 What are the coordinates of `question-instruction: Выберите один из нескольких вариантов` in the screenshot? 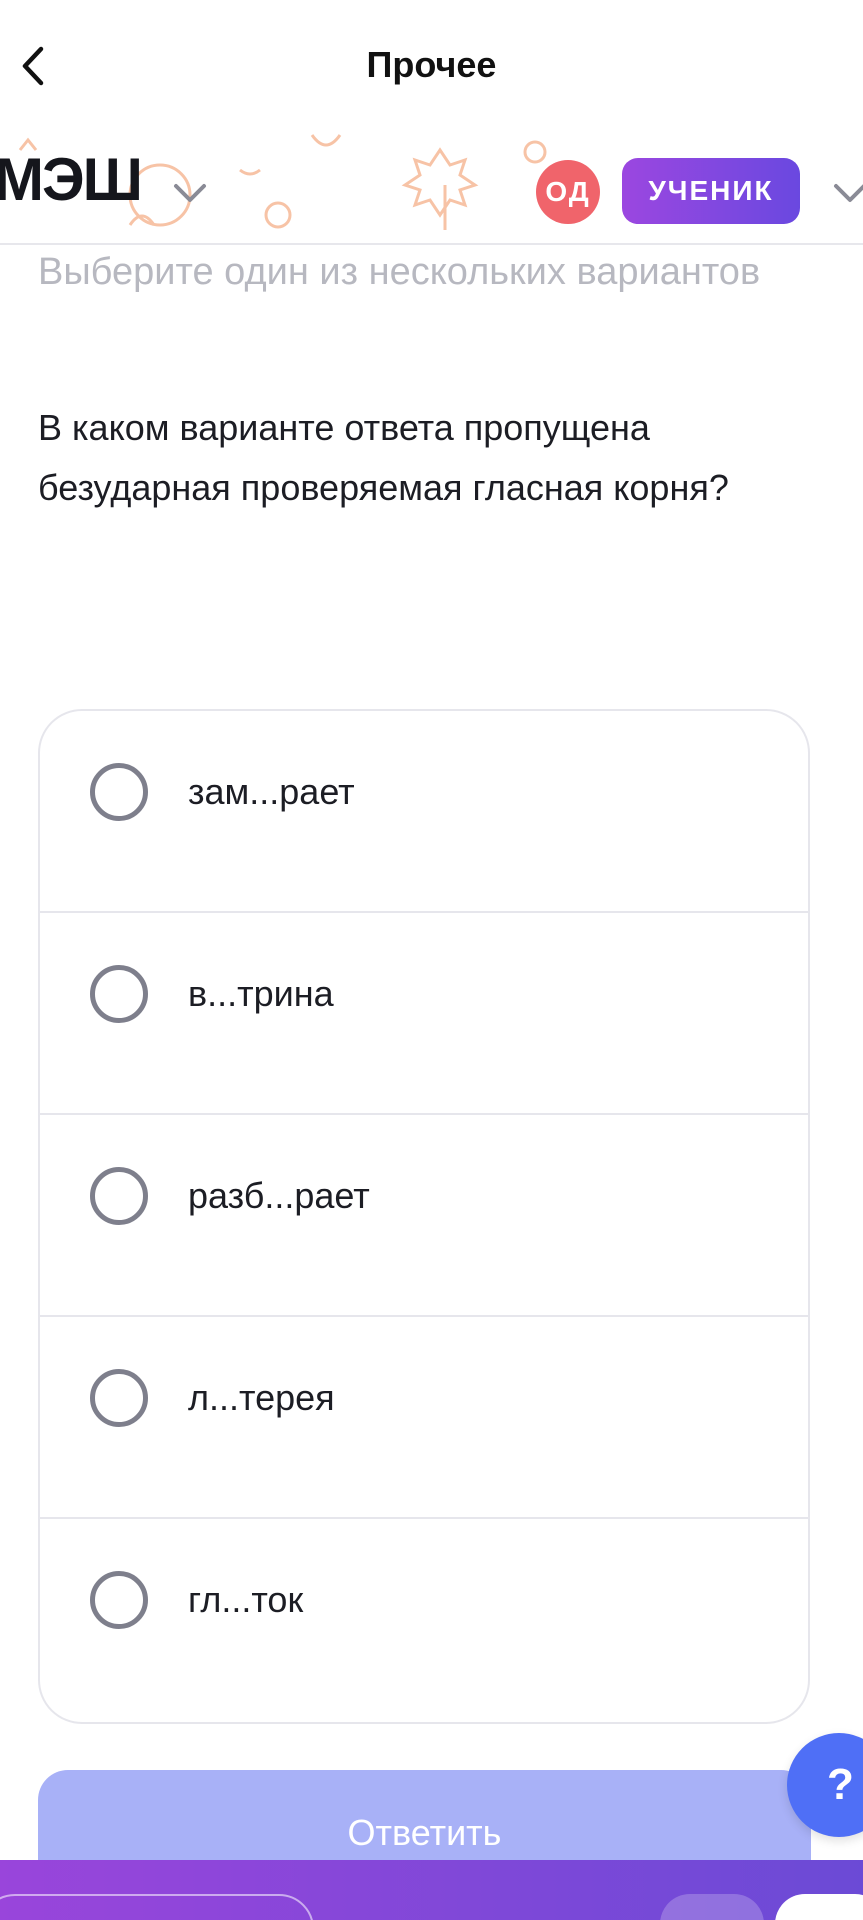 It's located at (399, 272).